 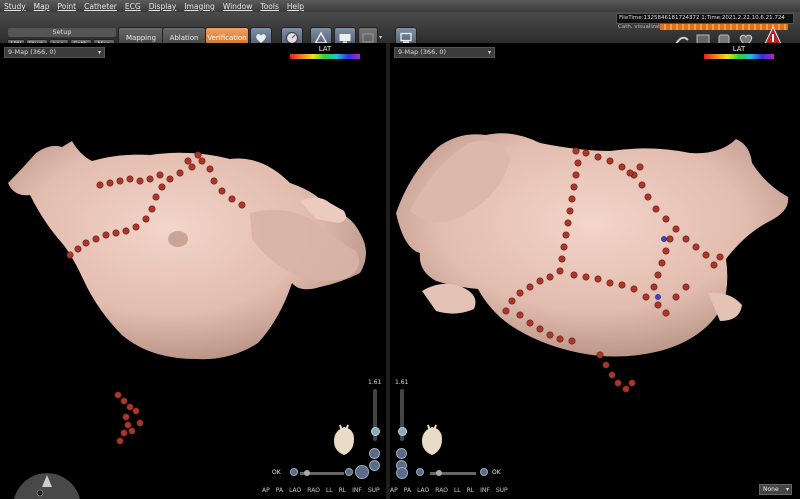 I want to click on left-zoom-value: 1.61, so click(x=375, y=382).